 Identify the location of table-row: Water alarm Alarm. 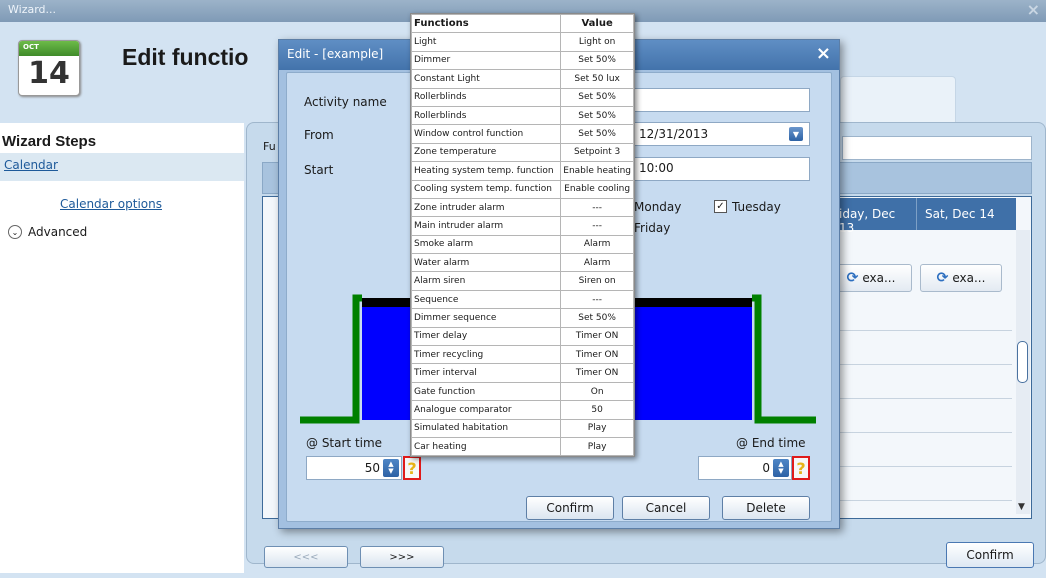
(522, 263).